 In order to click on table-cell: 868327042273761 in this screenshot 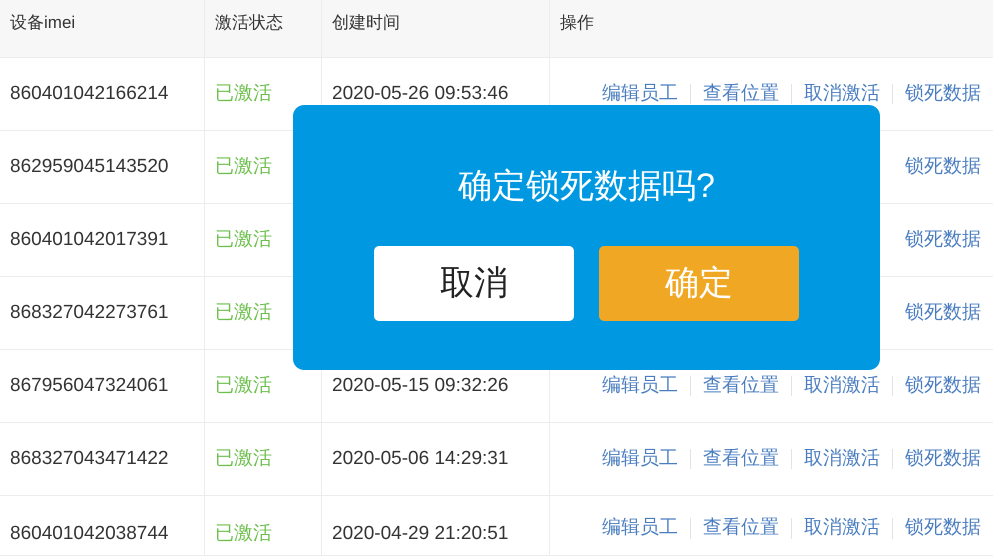, I will do `click(102, 313)`.